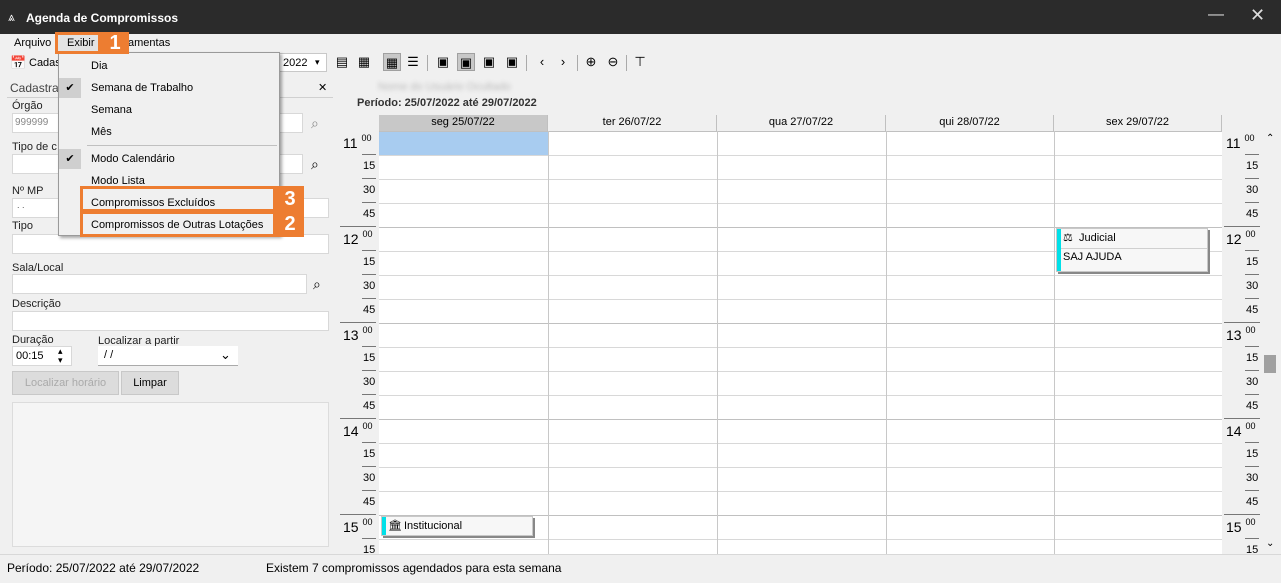 This screenshot has height=583, width=1281. What do you see at coordinates (613, 62) in the screenshot?
I see `zoom-out-icon: ⊖` at bounding box center [613, 62].